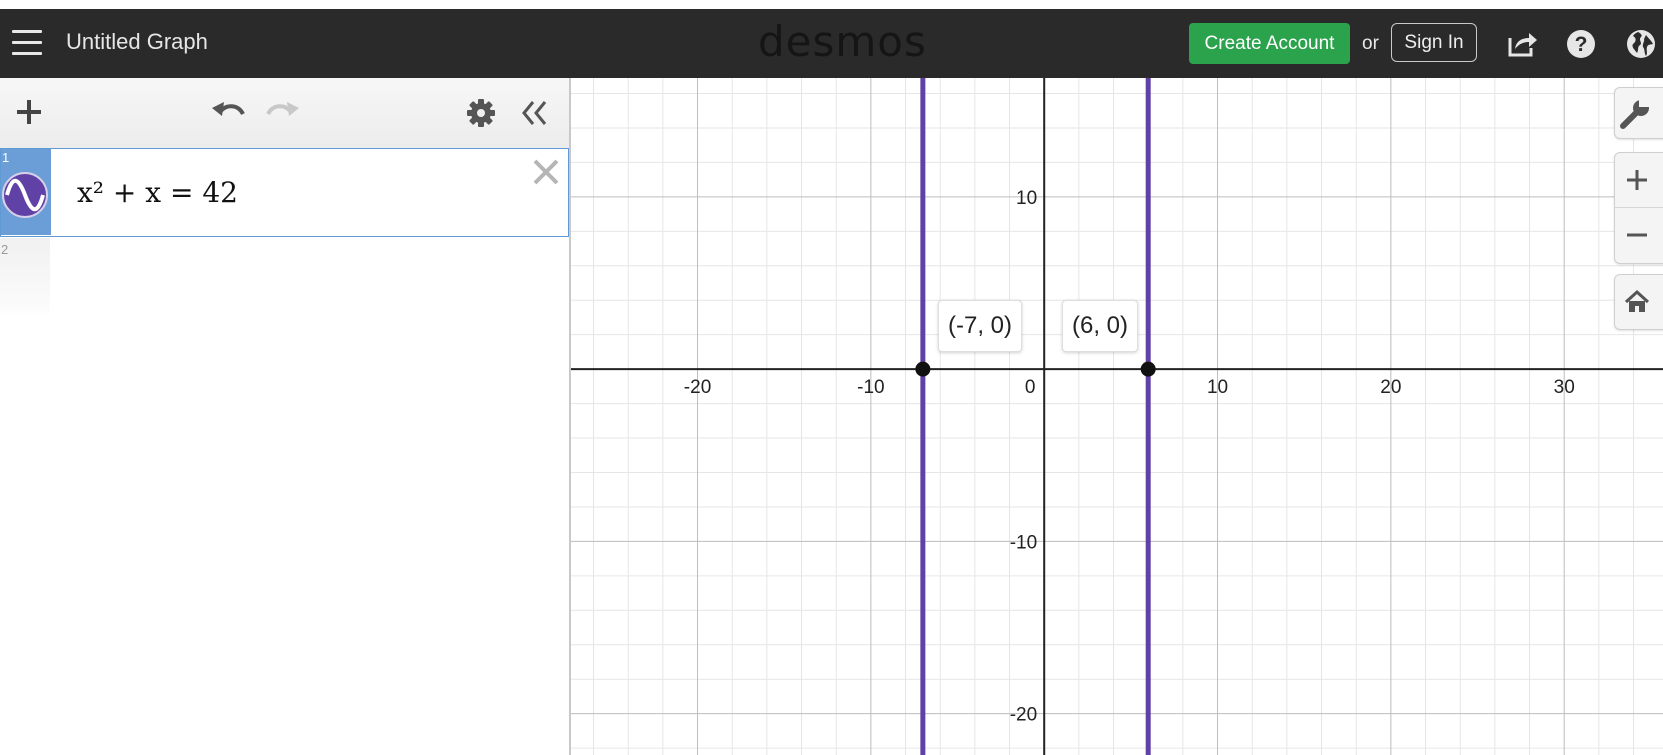 This screenshot has width=1663, height=755. What do you see at coordinates (1269, 43) in the screenshot?
I see `create-account-button: Create Account` at bounding box center [1269, 43].